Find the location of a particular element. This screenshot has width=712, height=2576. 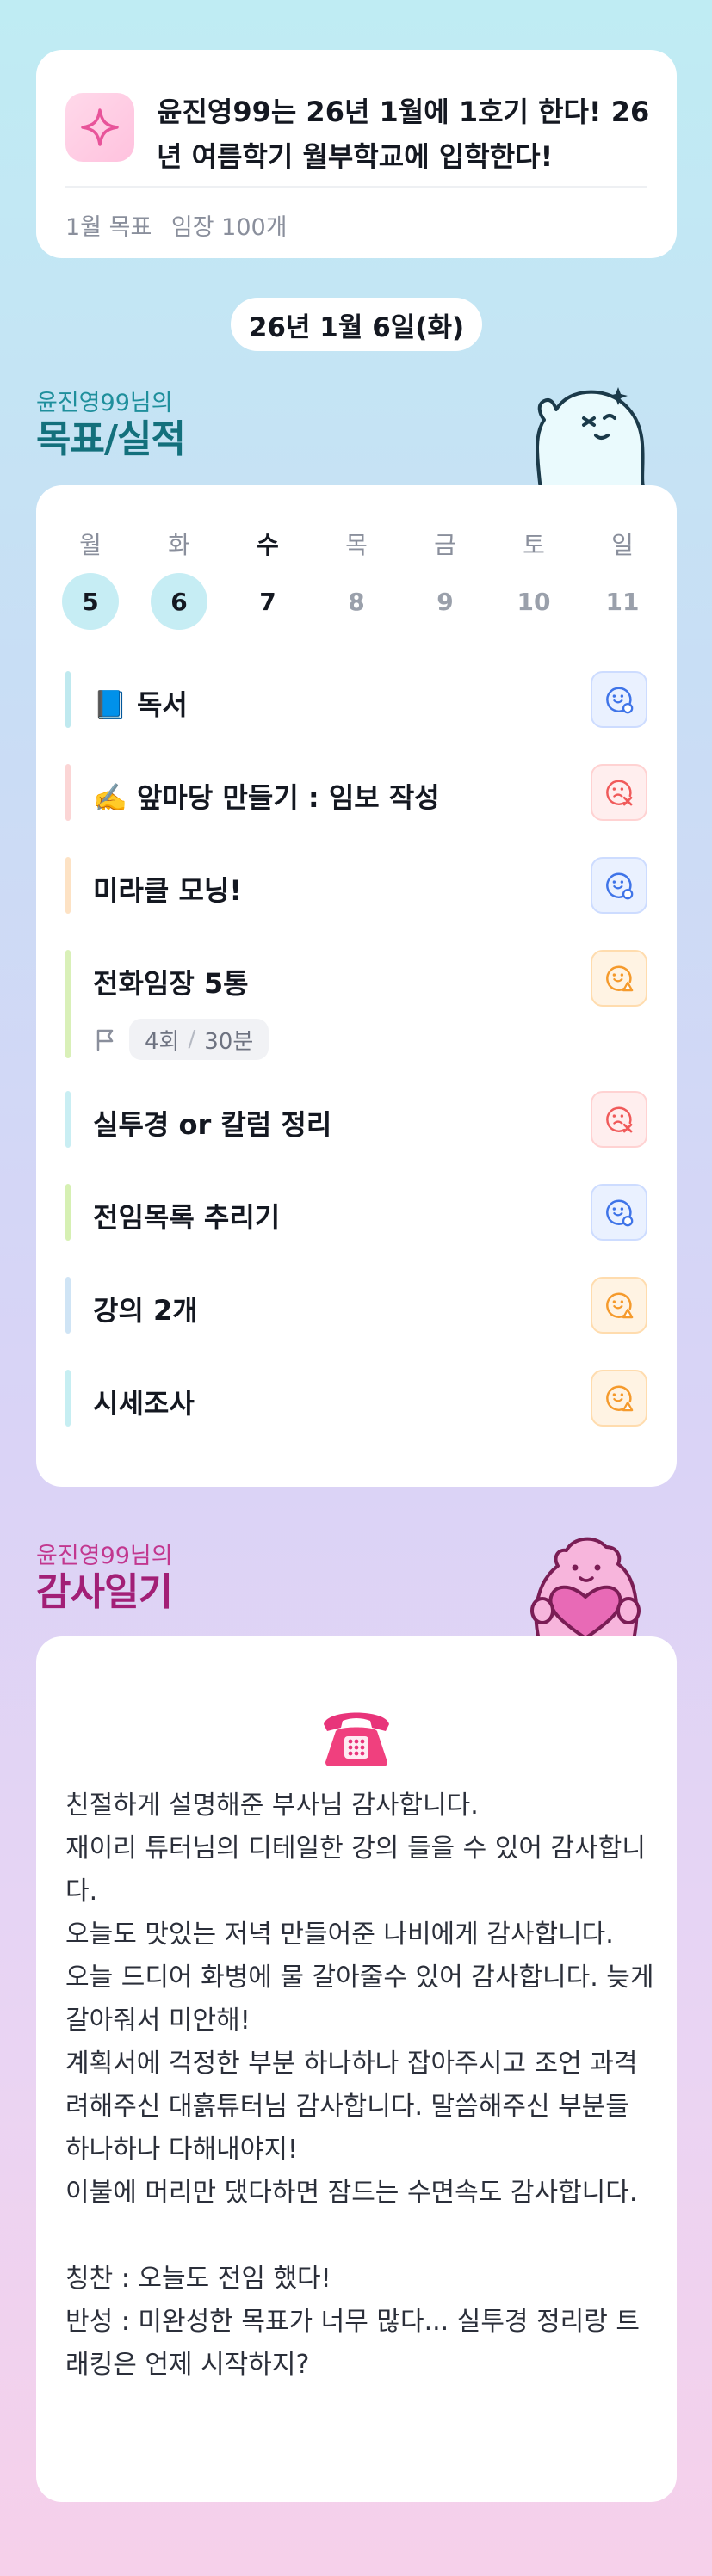

day-tue: 화 6 is located at coordinates (179, 579).